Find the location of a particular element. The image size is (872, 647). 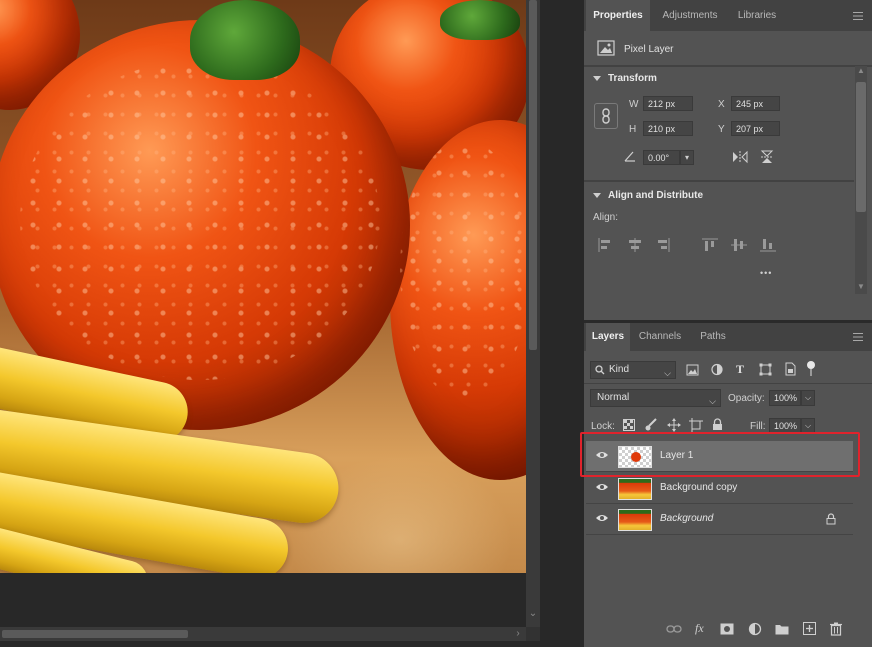

link-dimensions-button is located at coordinates (606, 116).